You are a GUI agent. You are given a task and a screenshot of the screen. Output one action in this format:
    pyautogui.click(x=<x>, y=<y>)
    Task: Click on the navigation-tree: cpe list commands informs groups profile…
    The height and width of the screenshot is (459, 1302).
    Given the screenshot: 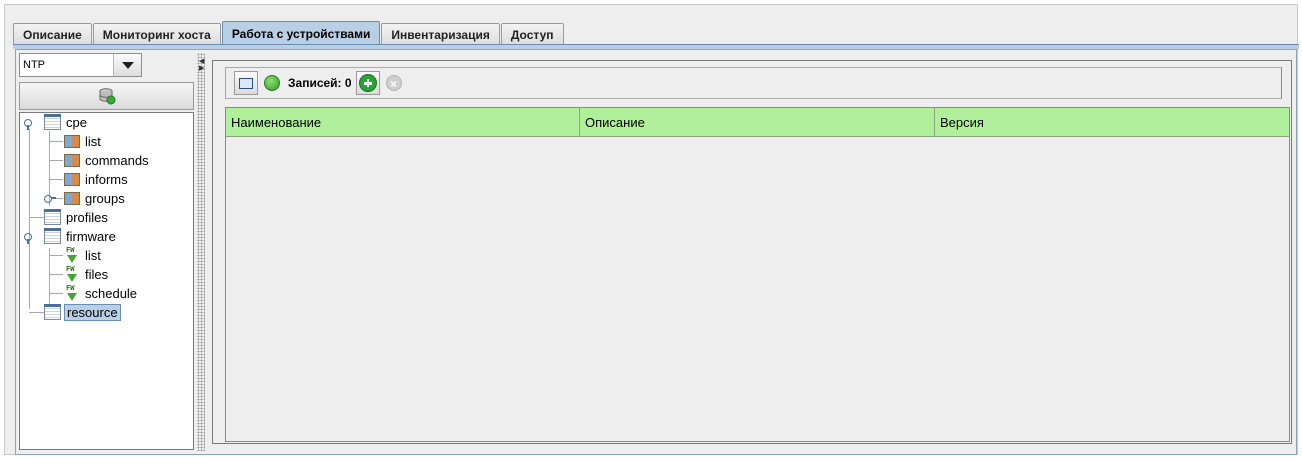 What is the action you would take?
    pyautogui.click(x=106, y=281)
    